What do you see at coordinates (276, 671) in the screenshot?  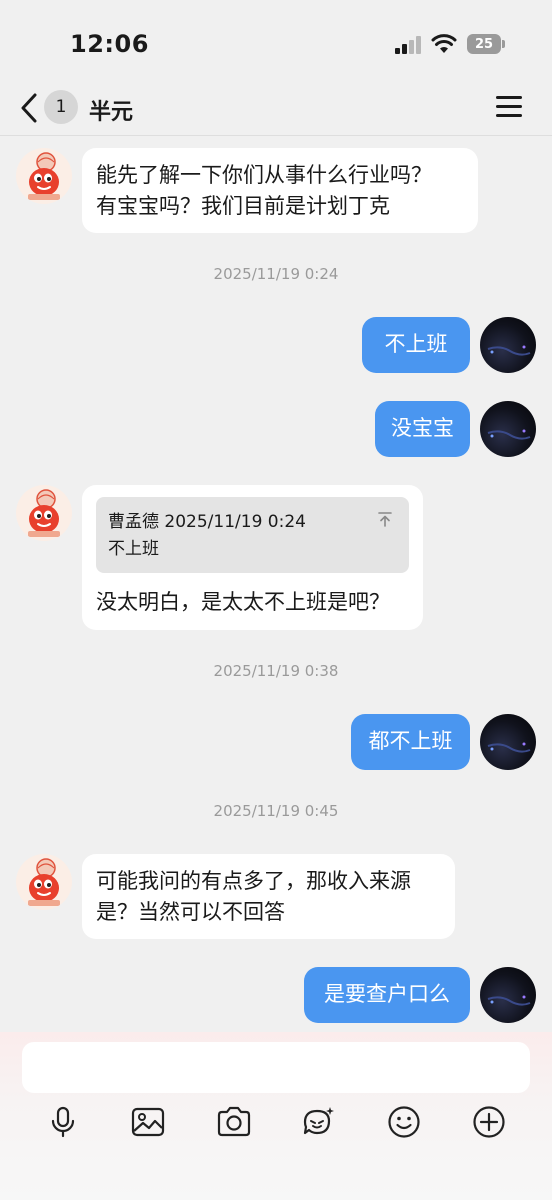 I see `message-timestamp: 2025/11/19 0:38` at bounding box center [276, 671].